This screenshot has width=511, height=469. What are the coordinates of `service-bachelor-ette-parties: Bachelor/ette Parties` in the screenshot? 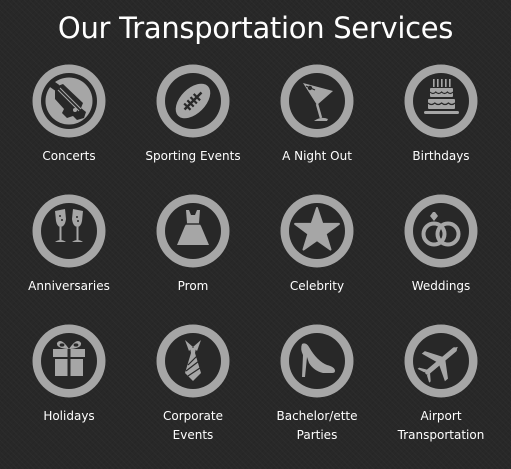 It's located at (317, 384).